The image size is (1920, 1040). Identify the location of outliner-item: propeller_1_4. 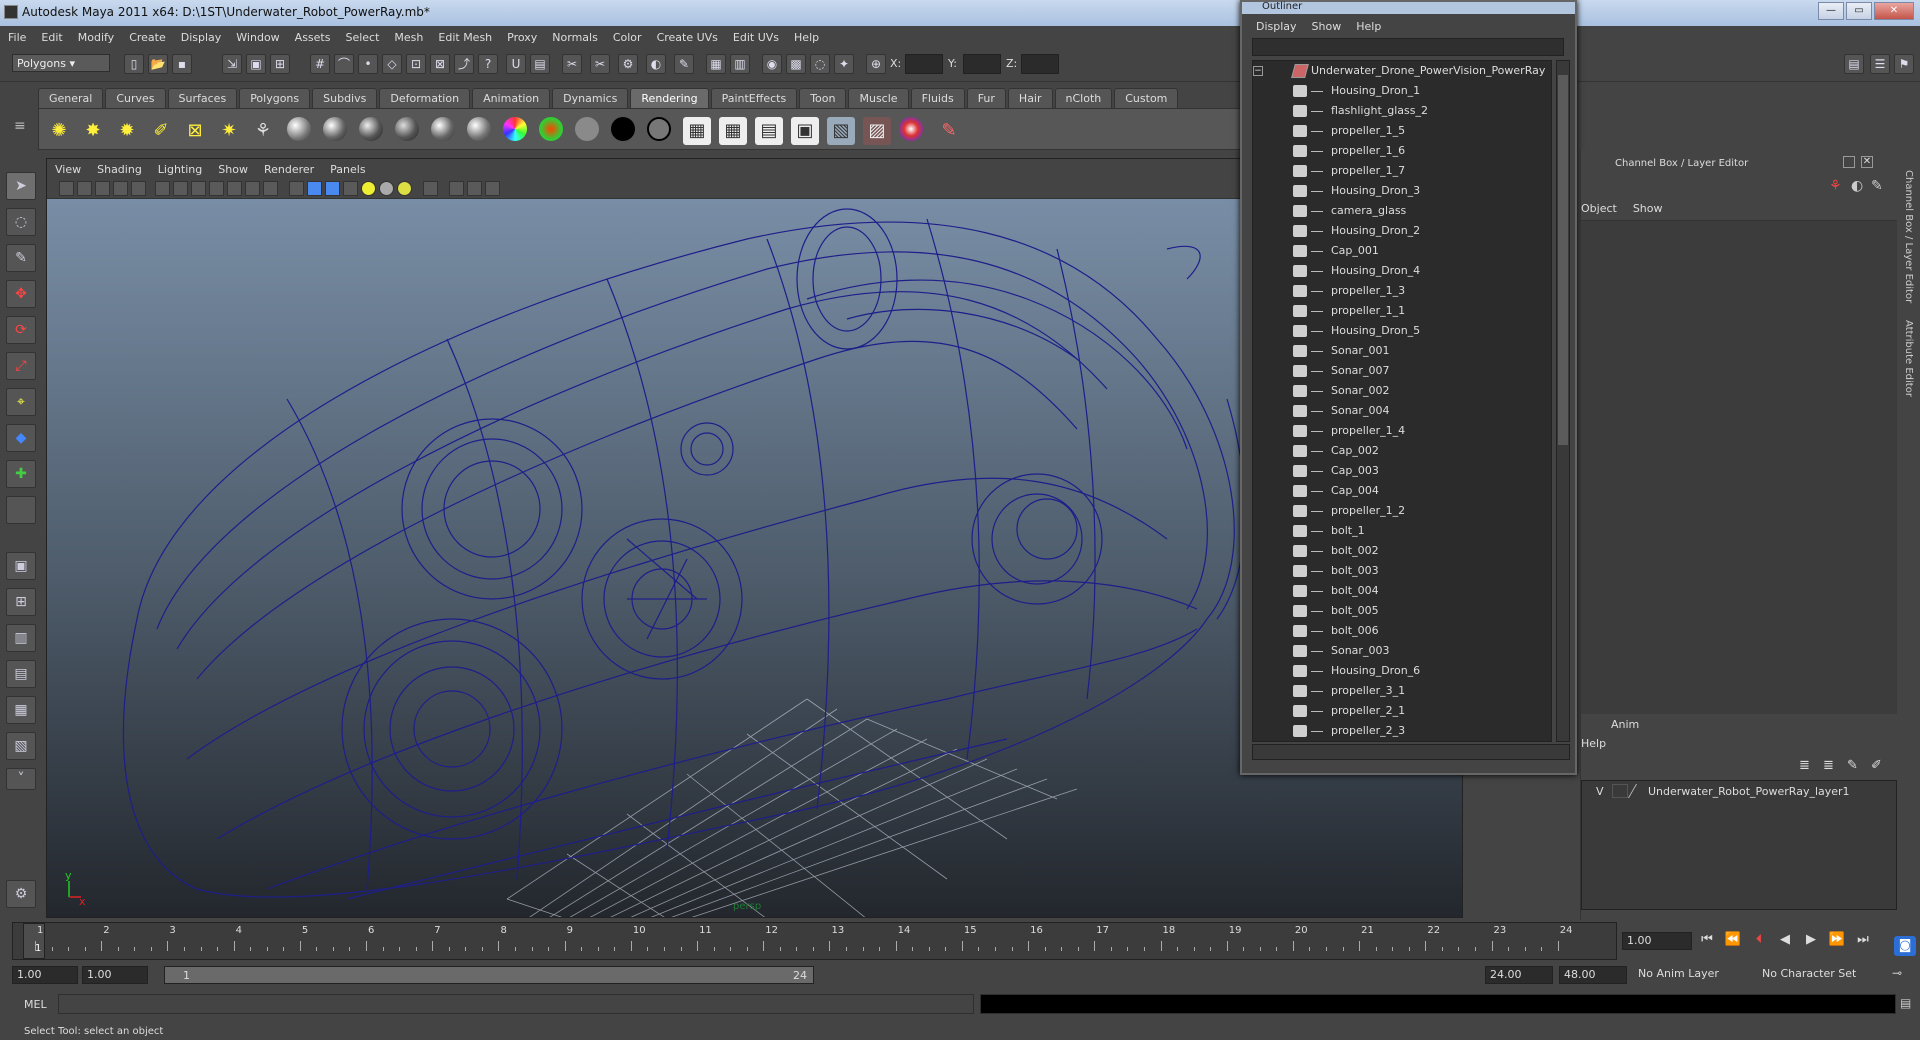
(1402, 431).